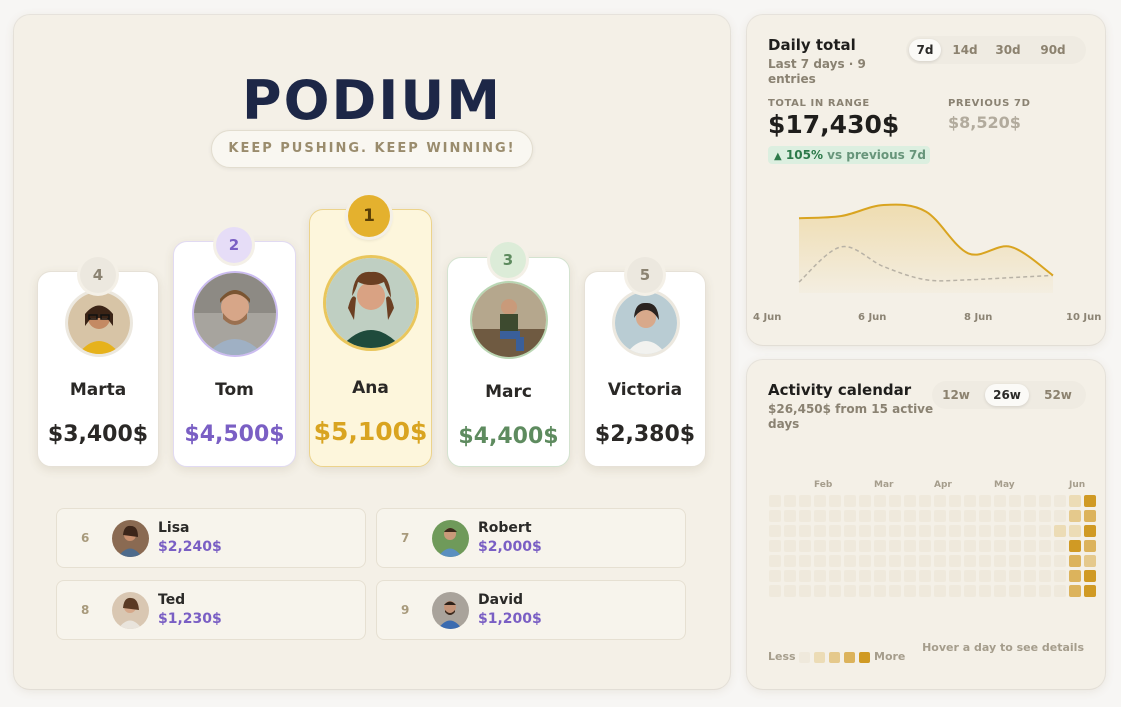 Image resolution: width=1121 pixels, height=707 pixels. I want to click on range-52w: 52w, so click(1058, 395).